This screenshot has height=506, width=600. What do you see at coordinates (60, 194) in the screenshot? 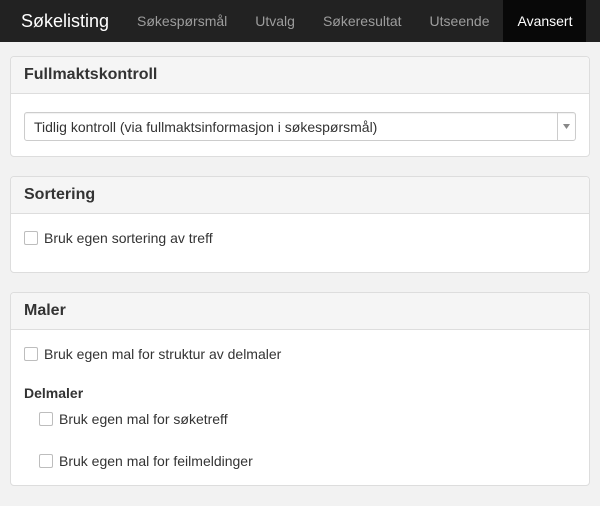
I see `panel-title: Sortering` at bounding box center [60, 194].